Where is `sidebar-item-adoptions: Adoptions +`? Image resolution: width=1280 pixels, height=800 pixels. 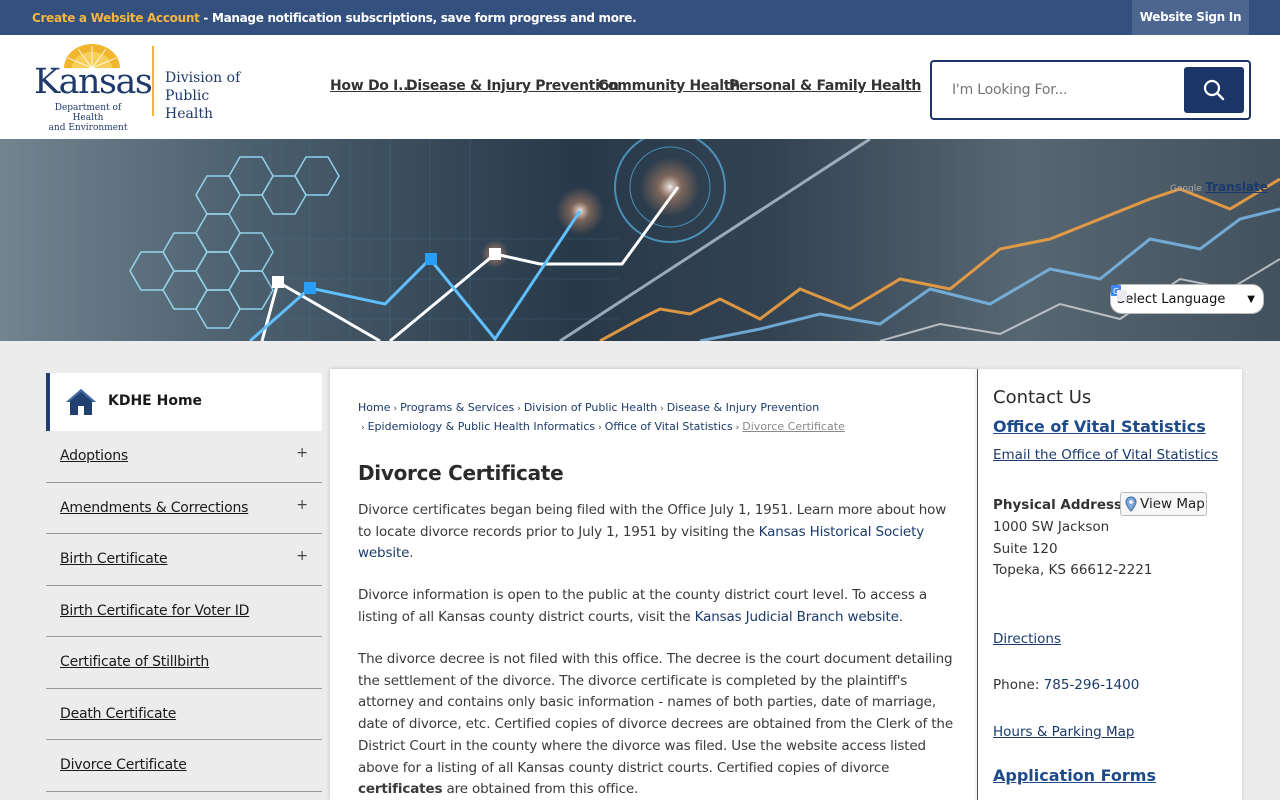 sidebar-item-adoptions: Adoptions + is located at coordinates (184, 457).